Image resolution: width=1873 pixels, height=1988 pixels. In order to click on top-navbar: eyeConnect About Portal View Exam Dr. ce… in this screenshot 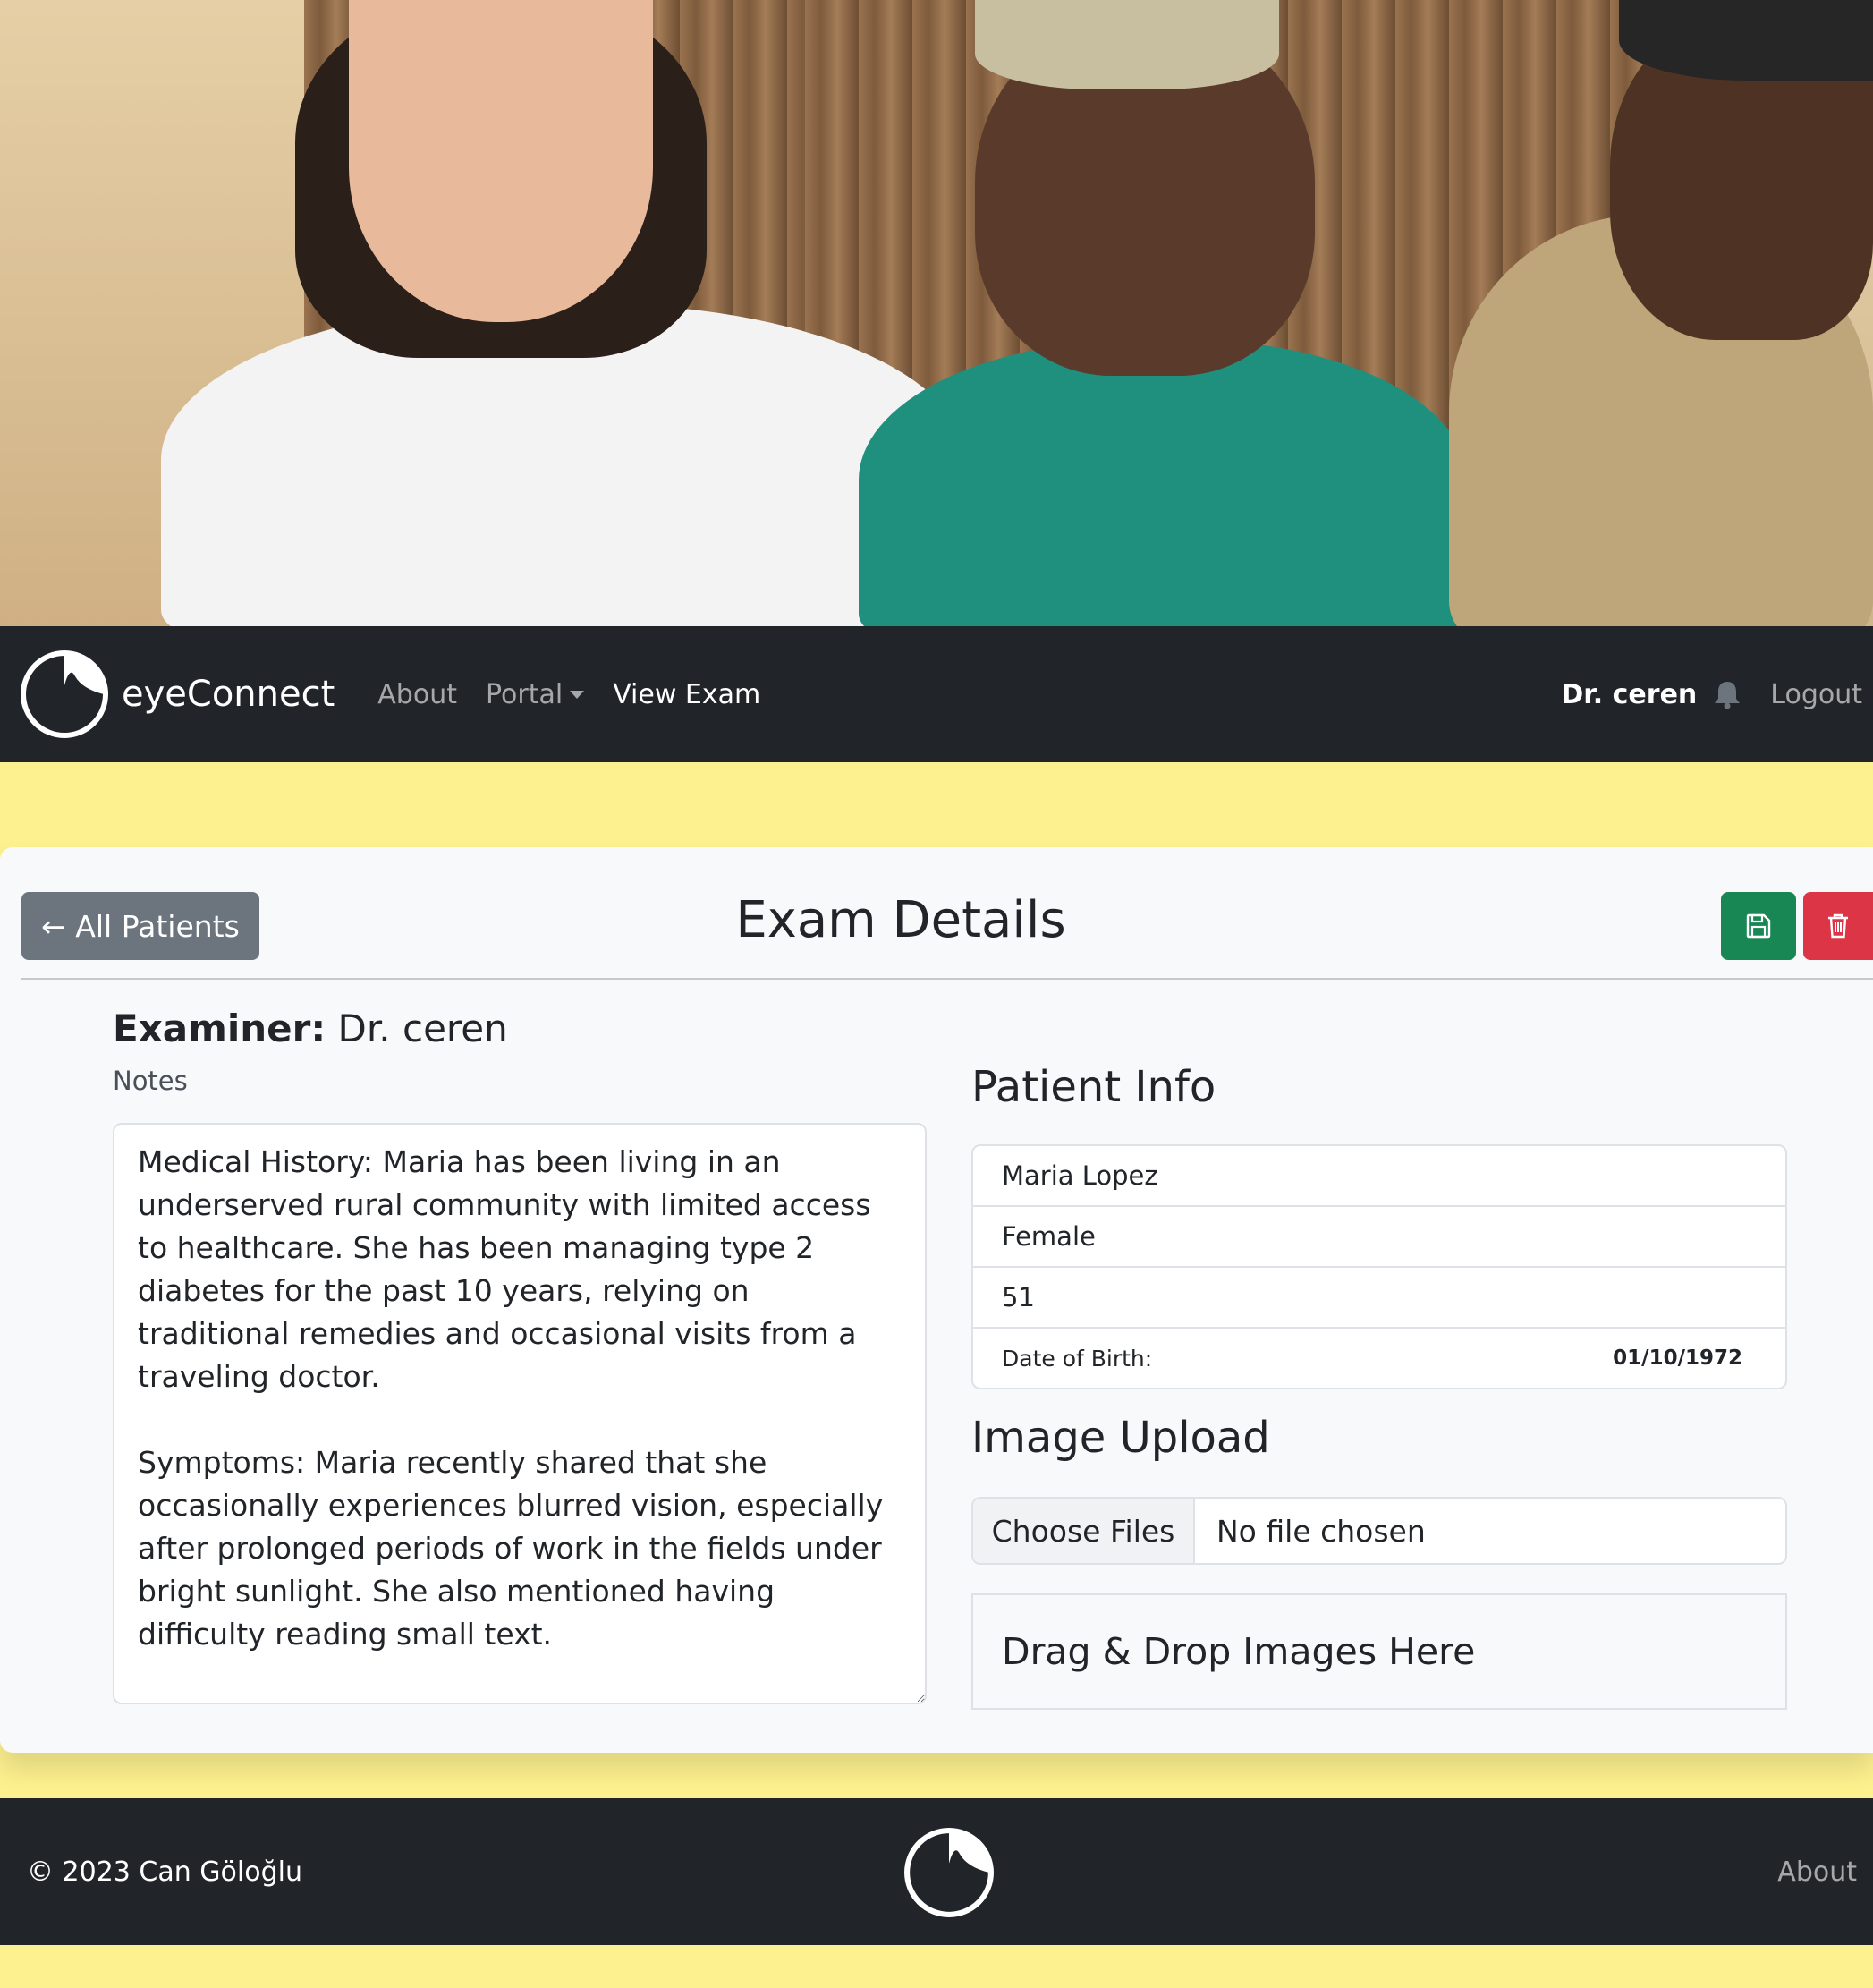, I will do `click(936, 694)`.